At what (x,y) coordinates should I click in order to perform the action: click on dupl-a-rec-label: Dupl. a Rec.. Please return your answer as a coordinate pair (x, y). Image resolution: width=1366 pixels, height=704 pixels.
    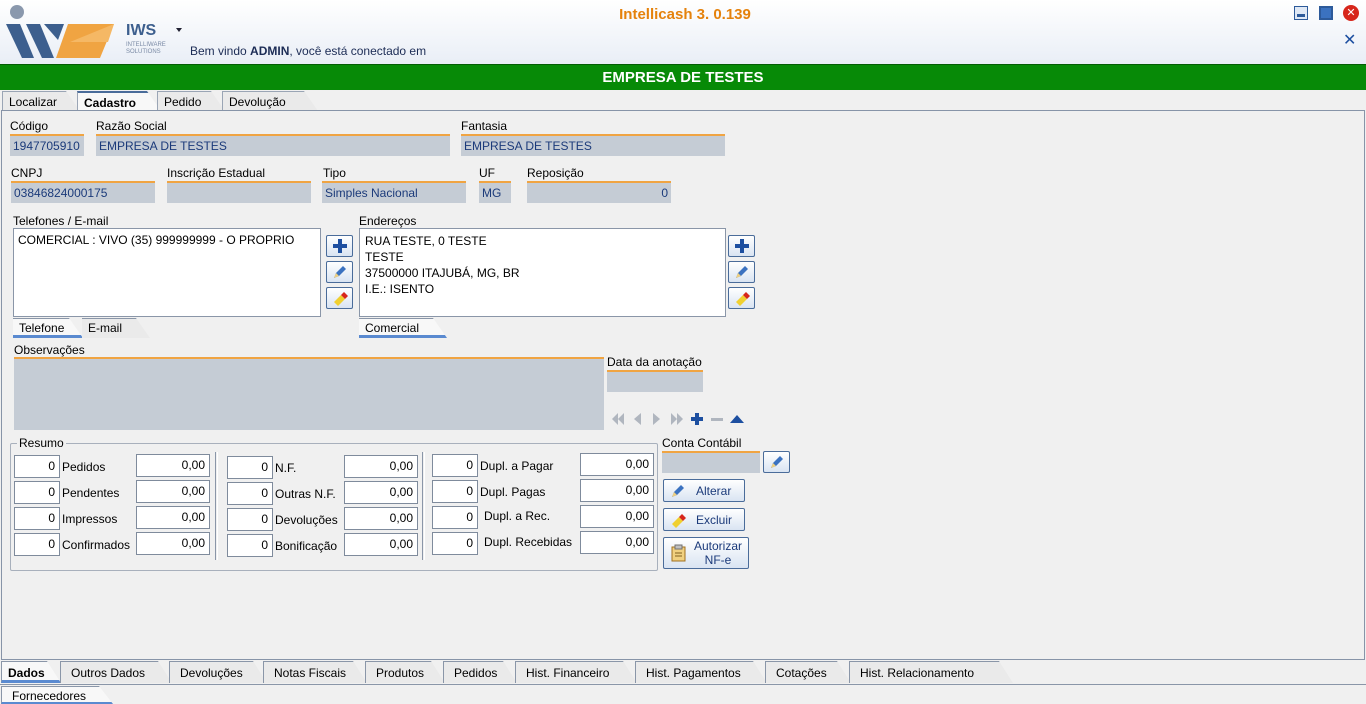
    Looking at the image, I should click on (517, 516).